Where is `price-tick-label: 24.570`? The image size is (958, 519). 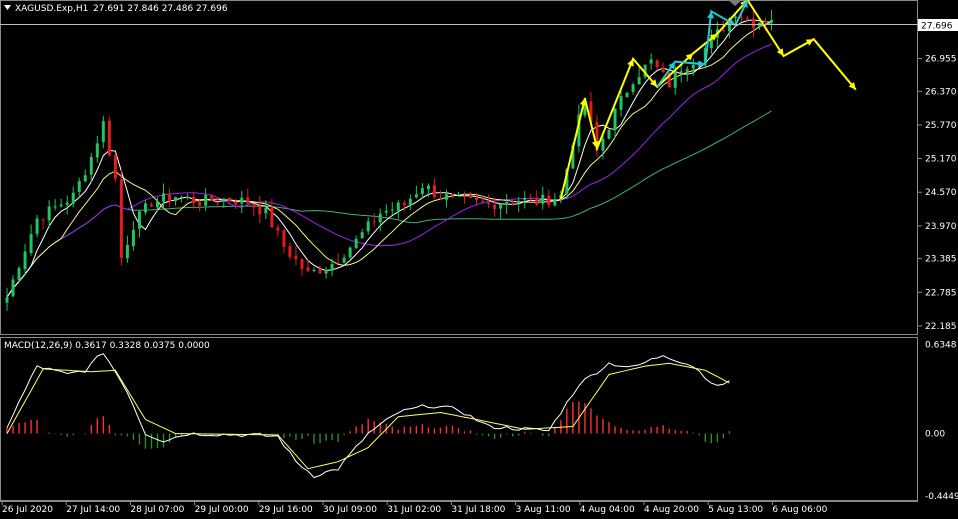 price-tick-label: 24.570 is located at coordinates (941, 193).